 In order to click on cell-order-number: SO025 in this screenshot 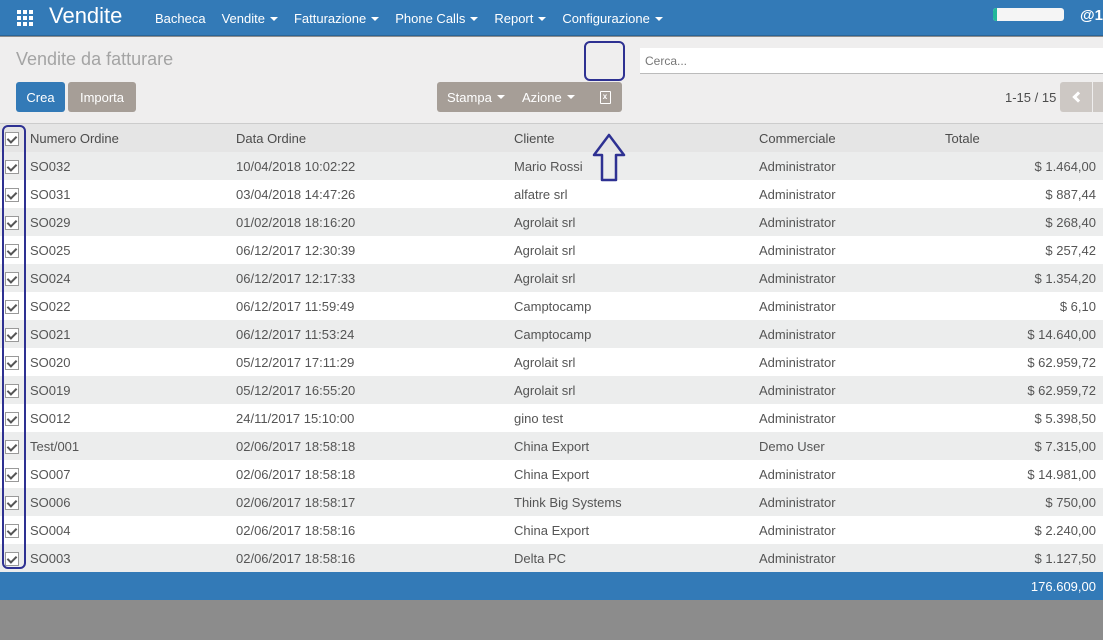, I will do `click(128, 250)`.